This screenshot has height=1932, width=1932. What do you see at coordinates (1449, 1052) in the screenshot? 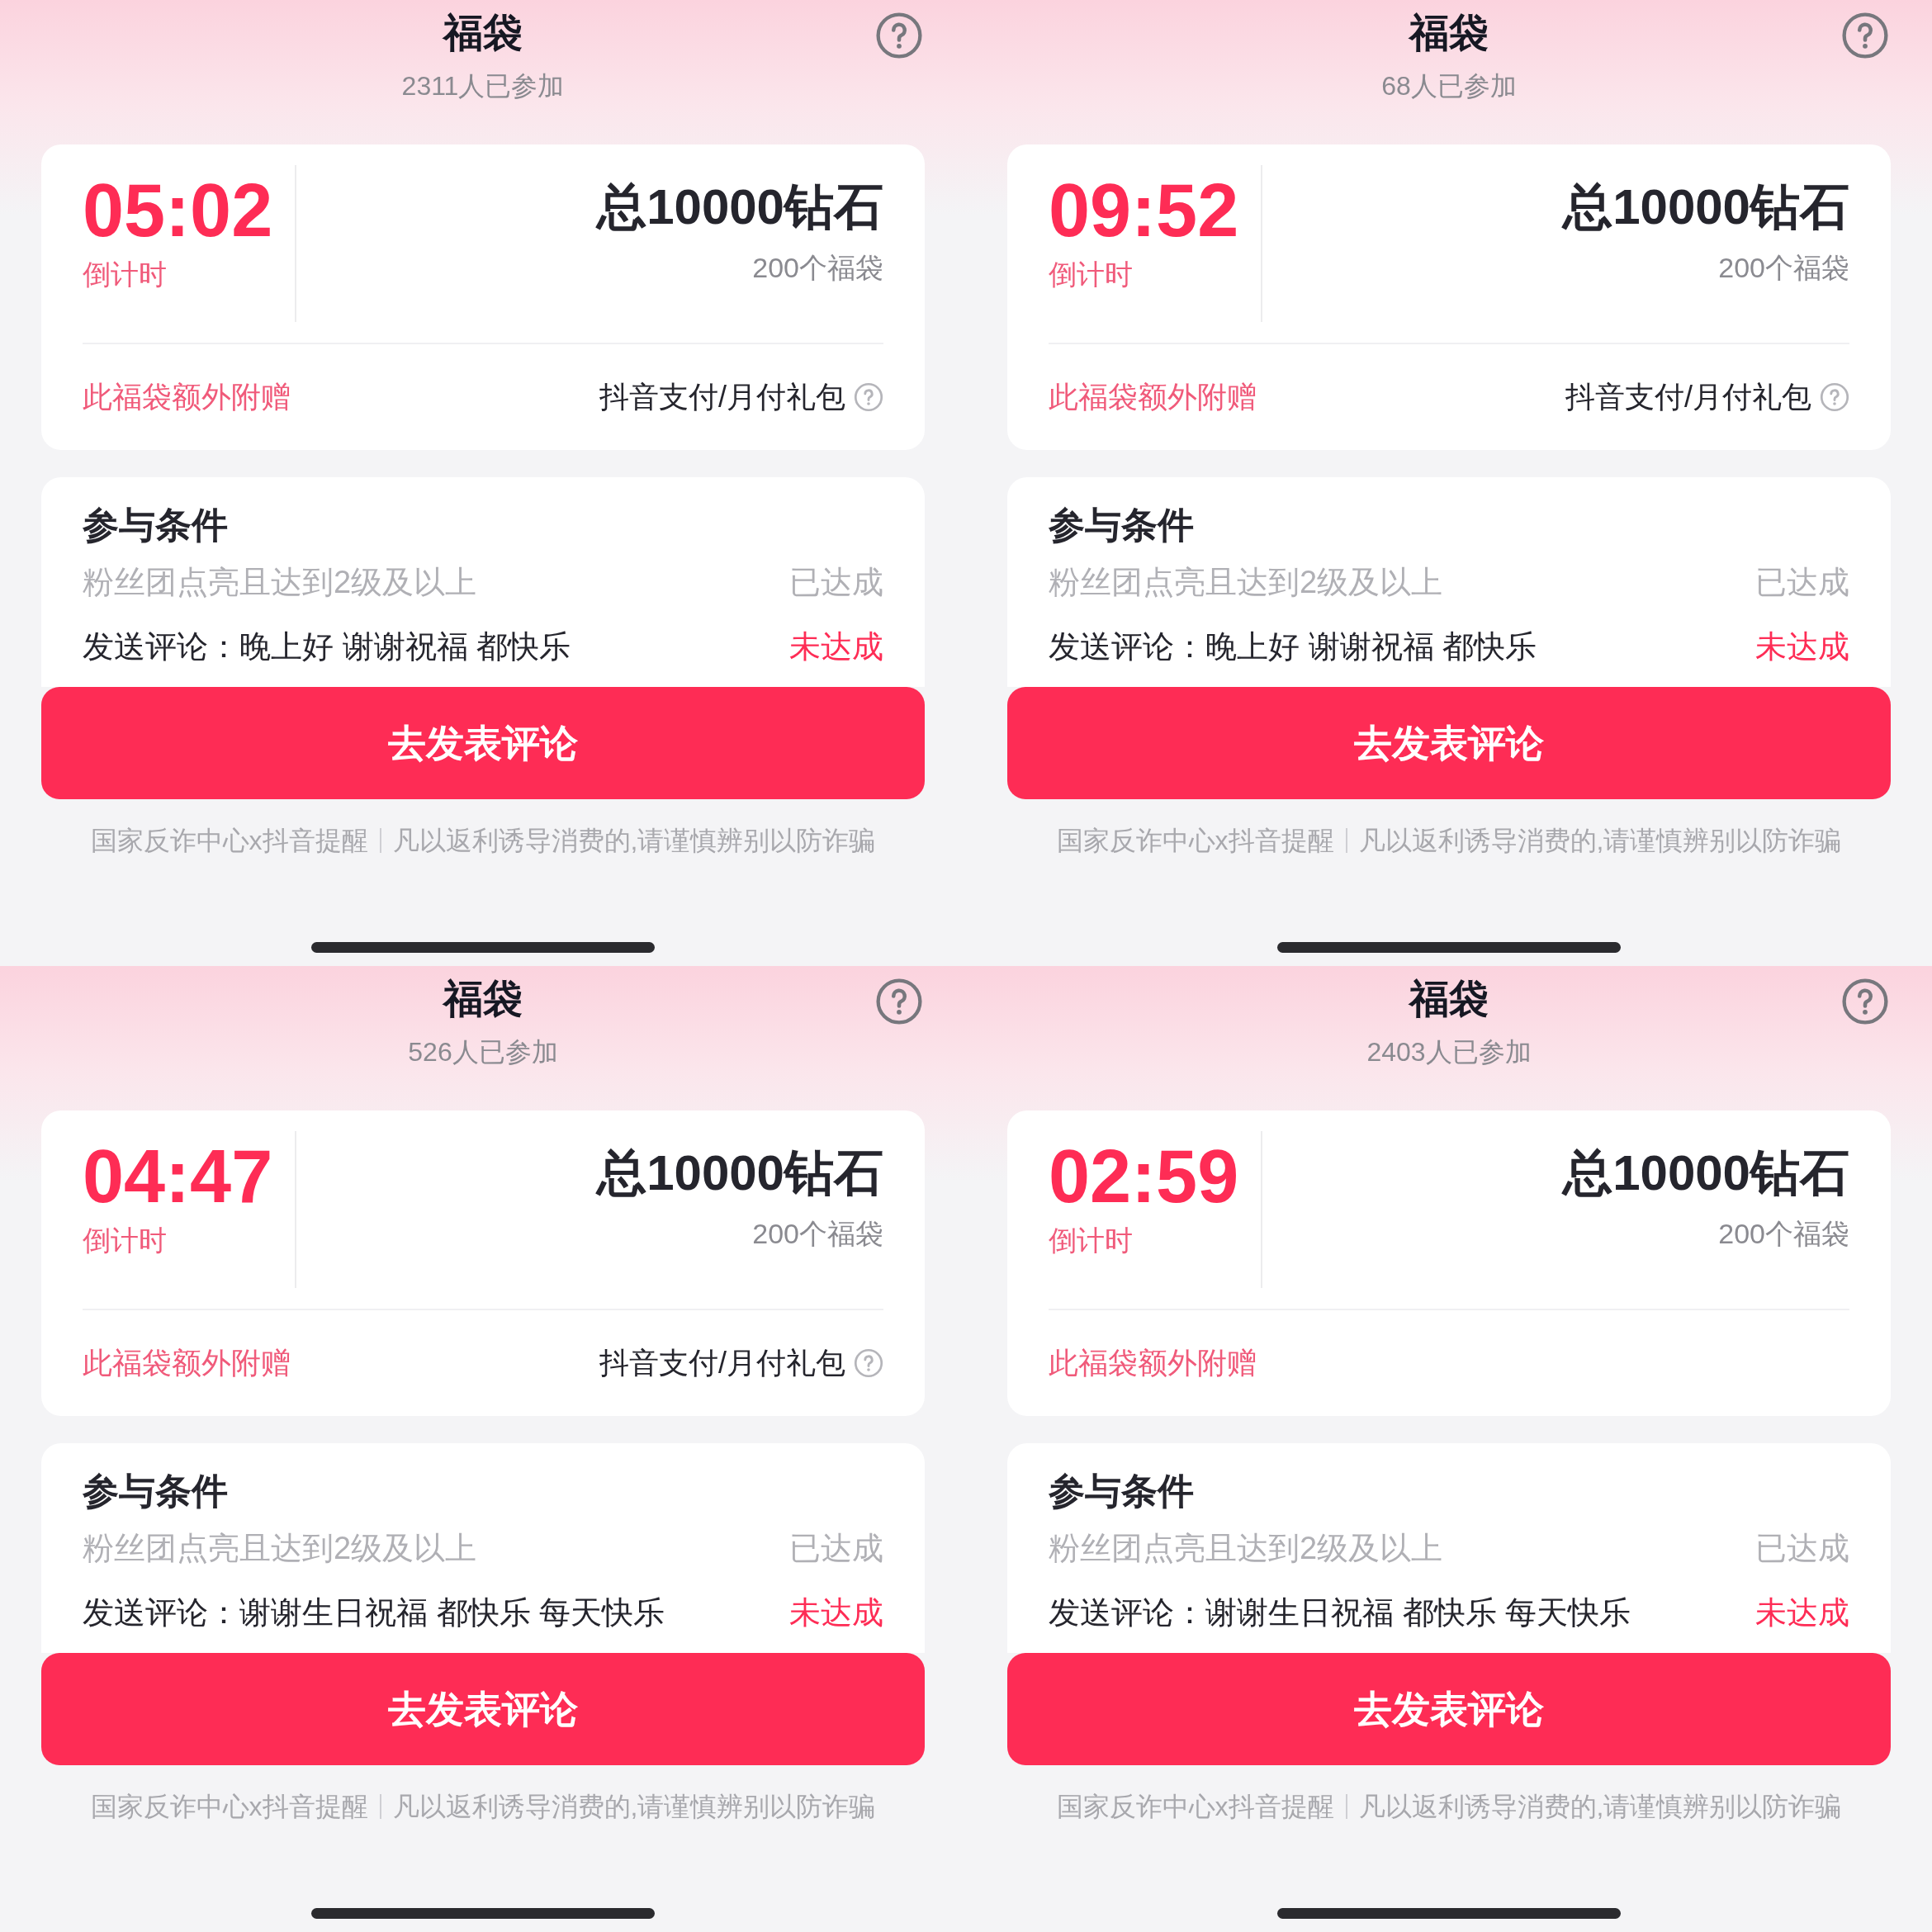
I see `participant-count: 2403人已参加` at bounding box center [1449, 1052].